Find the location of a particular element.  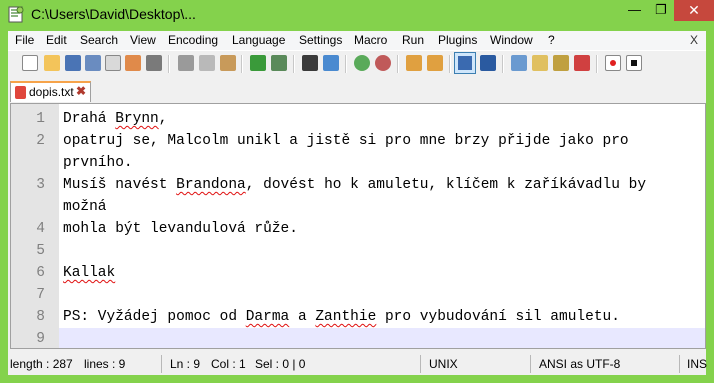

close-all-icon is located at coordinates (133, 63).